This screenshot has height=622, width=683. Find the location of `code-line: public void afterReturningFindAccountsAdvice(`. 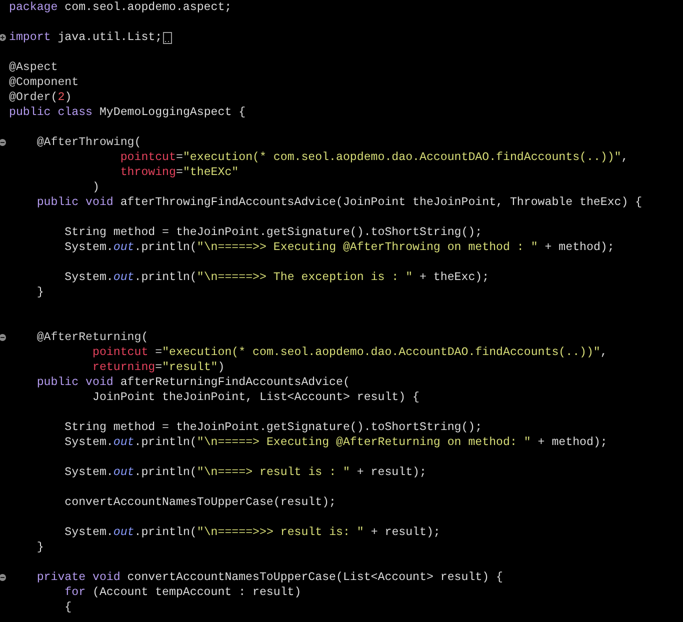

code-line: public void afterReturningFindAccountsAdvice( is located at coordinates (193, 382).